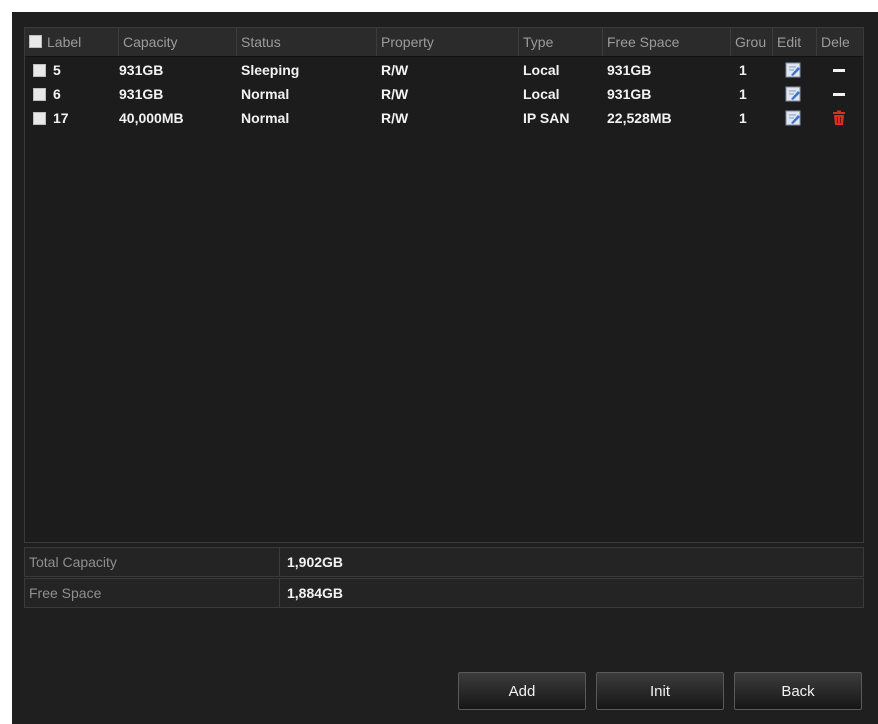 Image resolution: width=878 pixels, height=724 pixels. I want to click on cell-status: Sleeping, so click(270, 70).